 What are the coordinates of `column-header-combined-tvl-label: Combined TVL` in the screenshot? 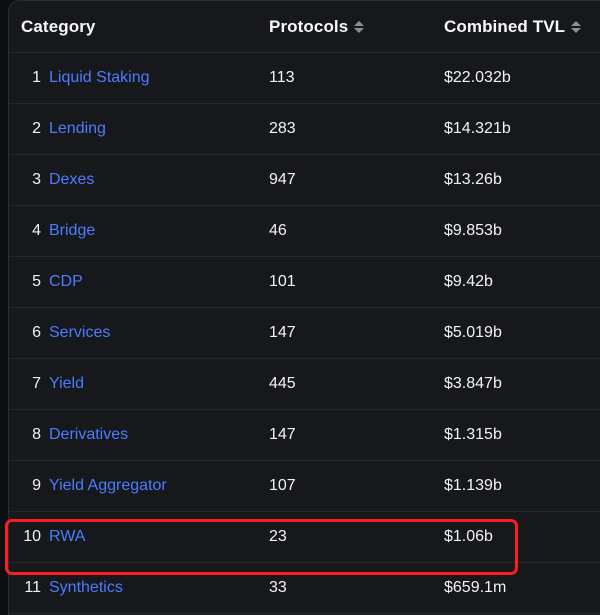 It's located at (505, 26).